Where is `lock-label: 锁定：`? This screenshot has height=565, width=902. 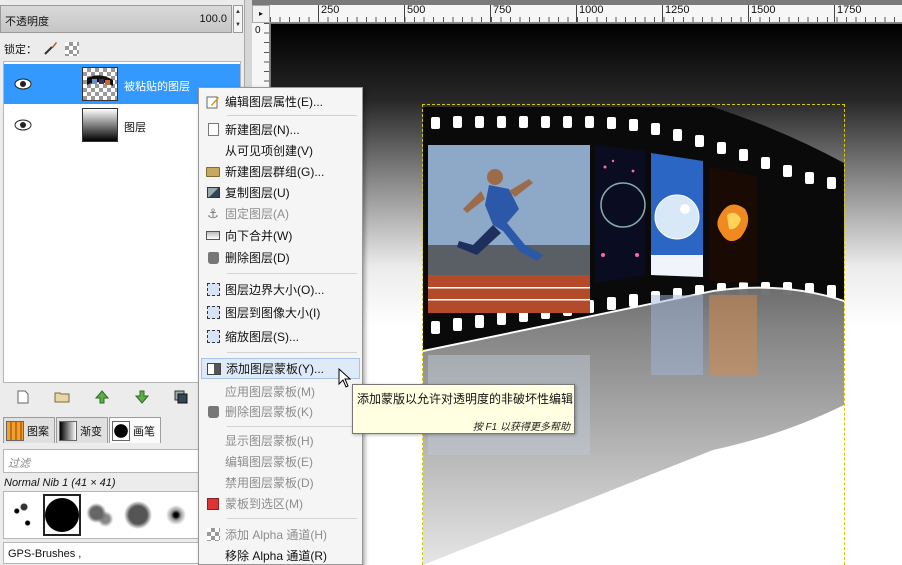
lock-label: 锁定： is located at coordinates (20, 50).